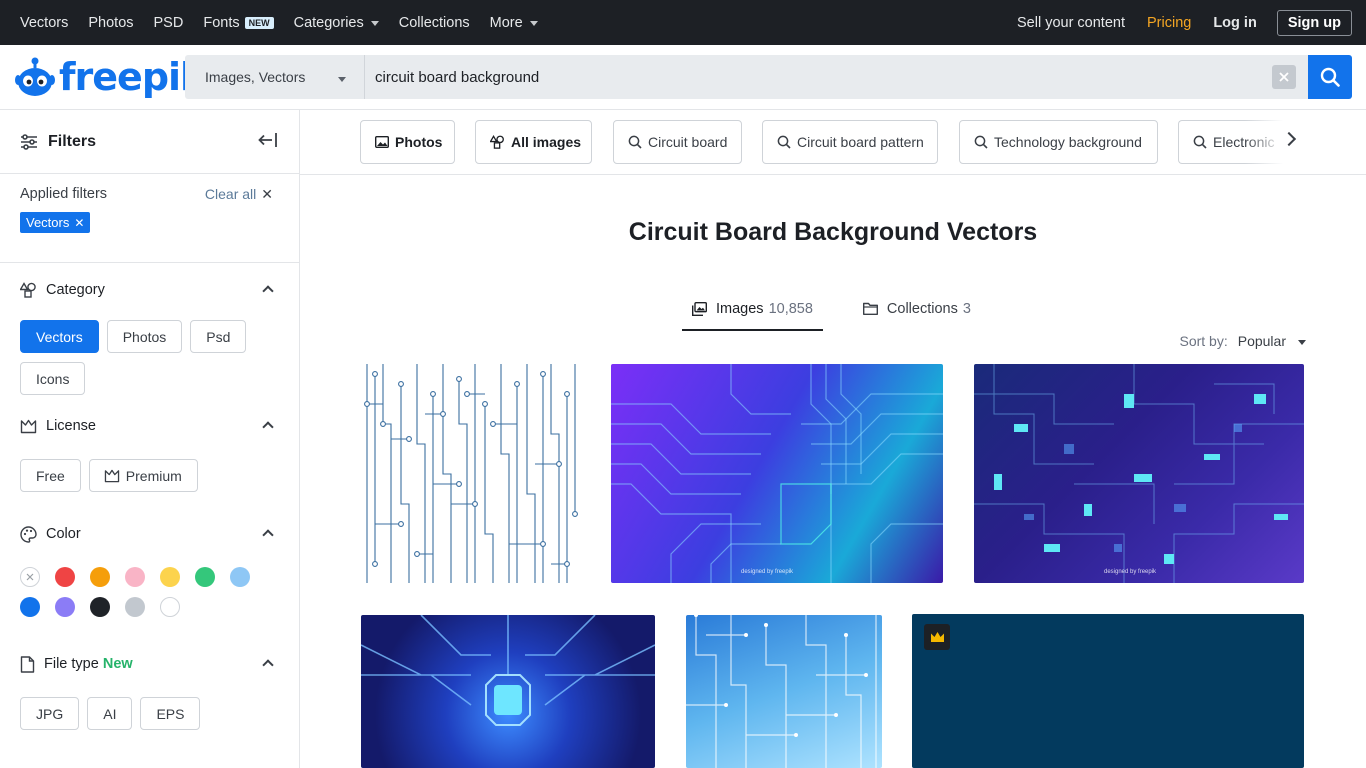 This screenshot has height=768, width=1366. I want to click on search-button, so click(1330, 77).